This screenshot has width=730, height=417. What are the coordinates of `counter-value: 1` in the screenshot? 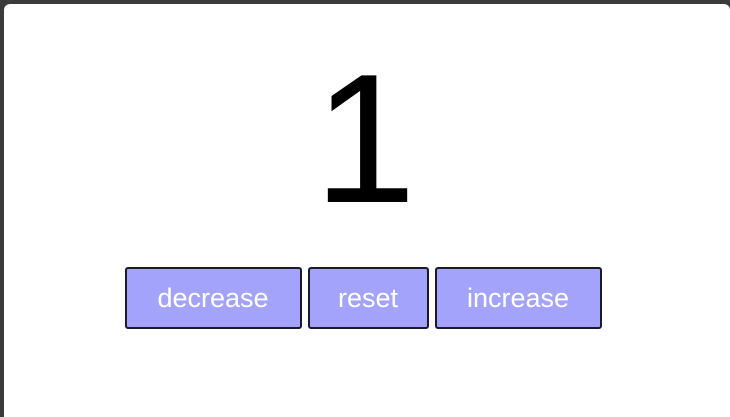 It's located at (365, 138).